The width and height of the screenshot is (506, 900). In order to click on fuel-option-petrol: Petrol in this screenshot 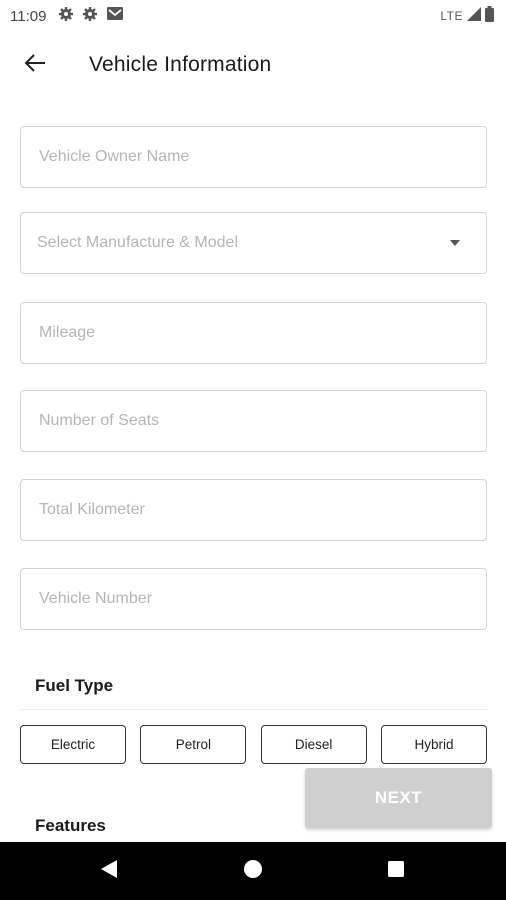, I will do `click(193, 744)`.